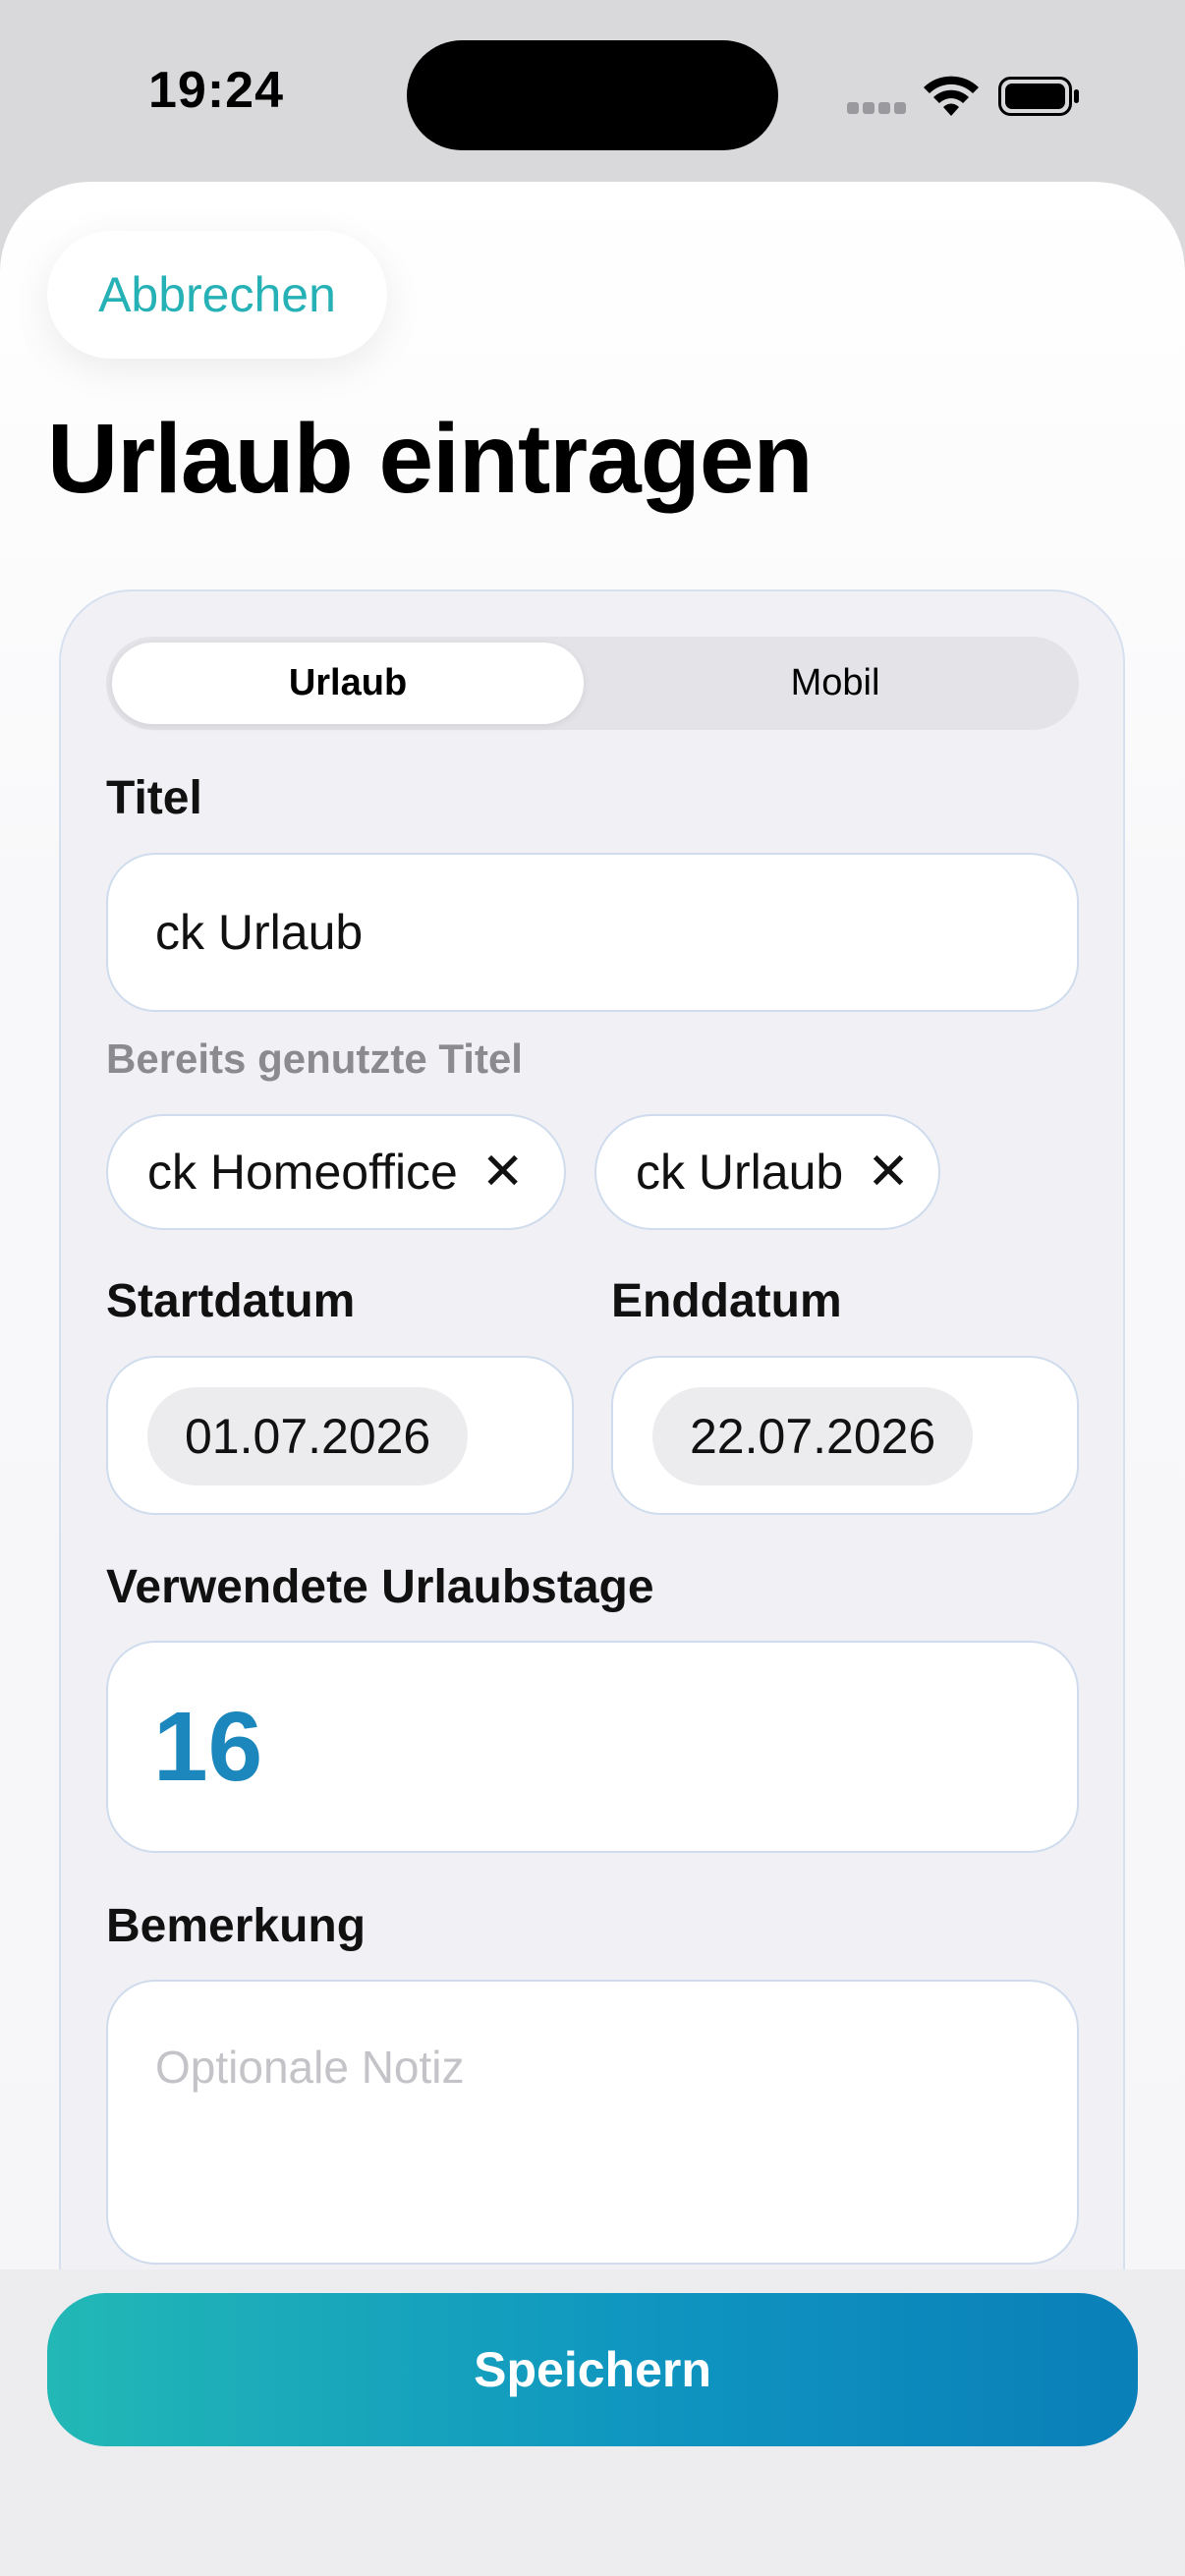 Image resolution: width=1185 pixels, height=2576 pixels. Describe the element at coordinates (431, 459) in the screenshot. I see `page-title: Urlaub eintragen` at that location.